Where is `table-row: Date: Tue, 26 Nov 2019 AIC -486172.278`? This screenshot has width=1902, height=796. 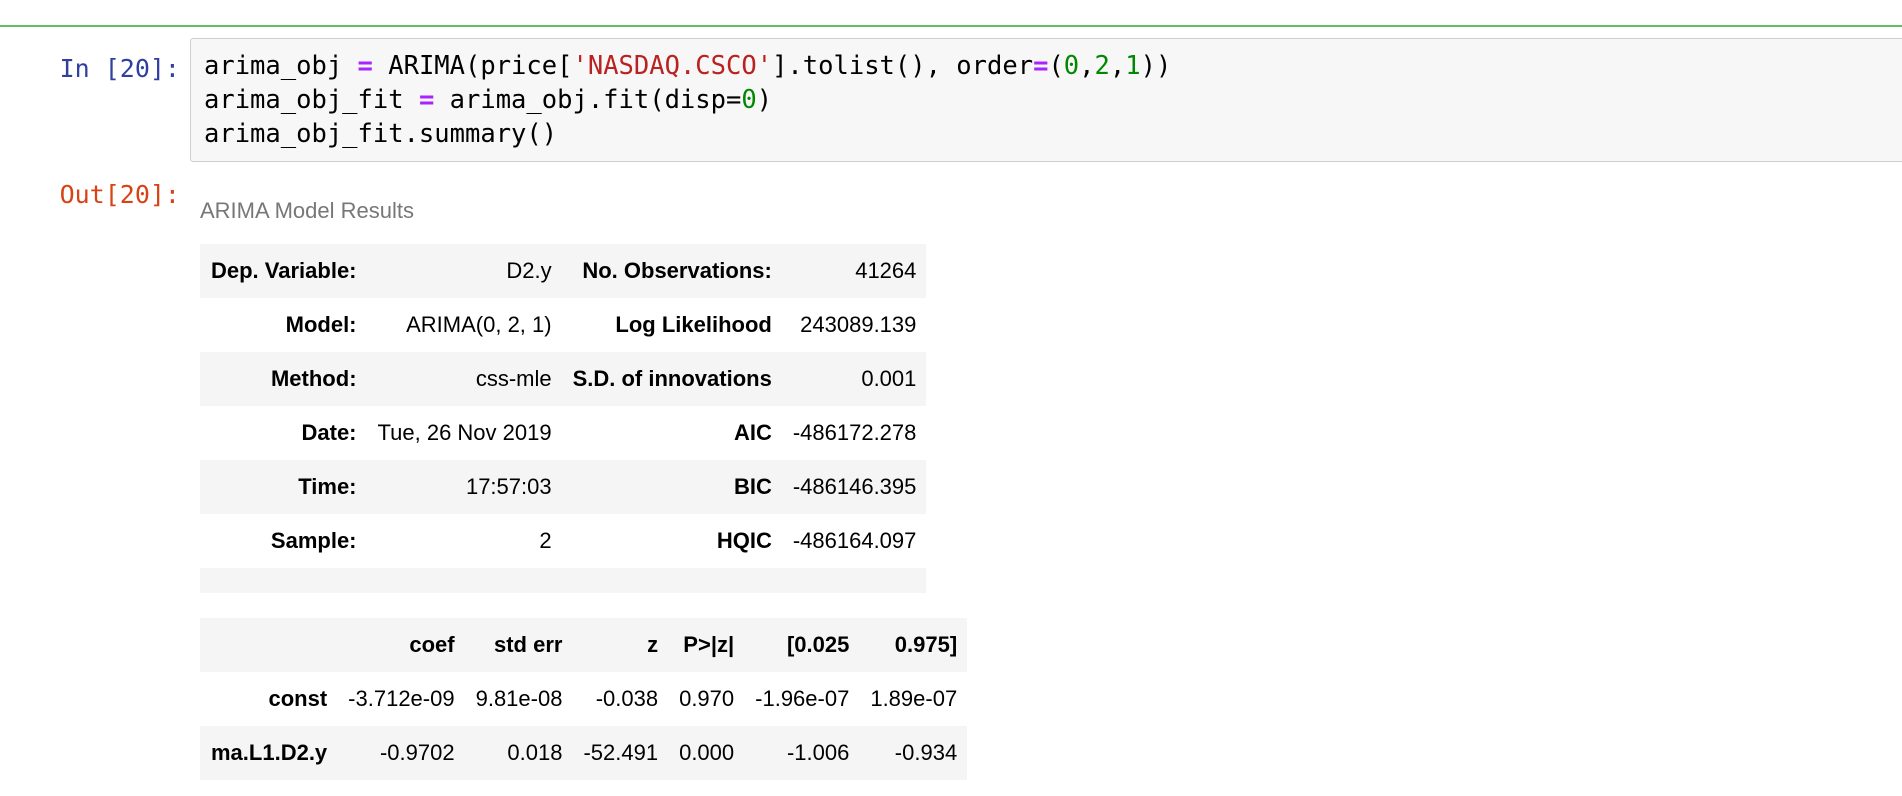
table-row: Date: Tue, 26 Nov 2019 AIC -486172.278 is located at coordinates (563, 433).